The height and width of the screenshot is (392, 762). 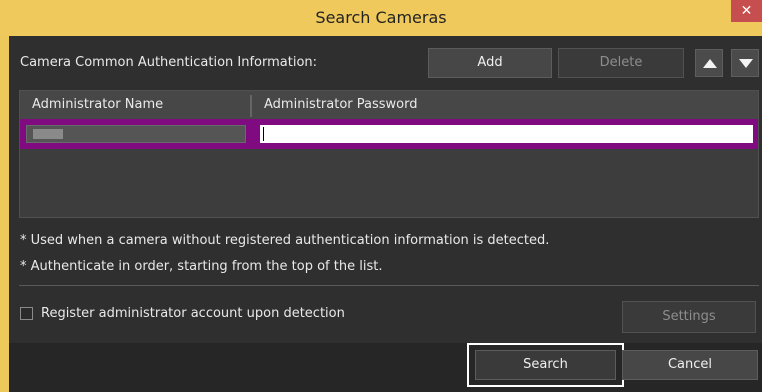 What do you see at coordinates (506, 134) in the screenshot?
I see `admin-password-field` at bounding box center [506, 134].